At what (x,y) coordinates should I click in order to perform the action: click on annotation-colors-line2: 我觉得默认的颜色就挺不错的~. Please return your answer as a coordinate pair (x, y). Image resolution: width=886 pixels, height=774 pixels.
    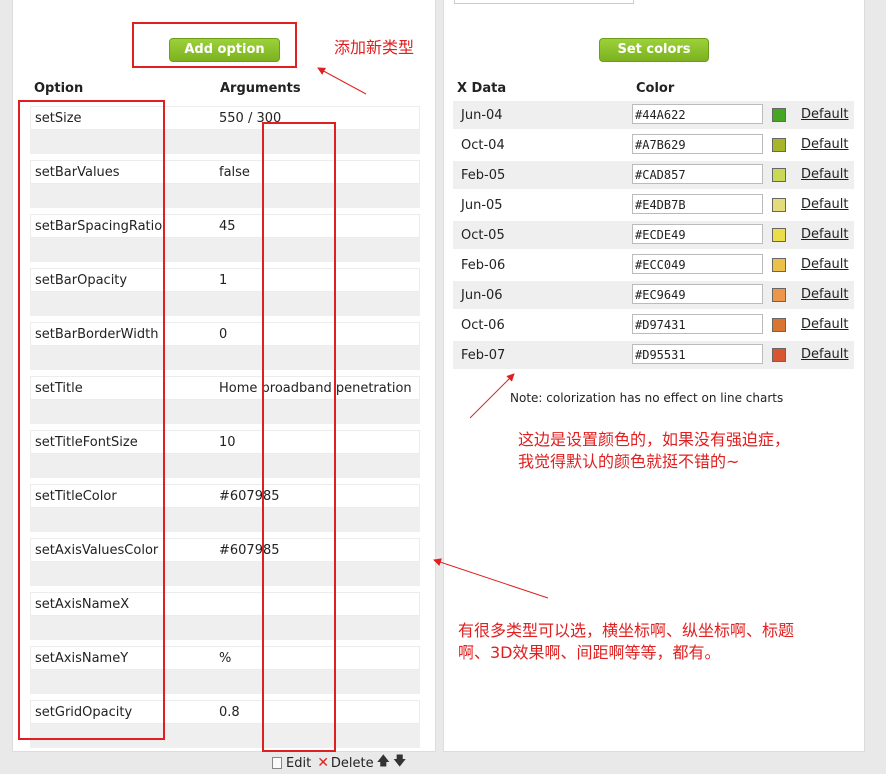
    Looking at the image, I should click on (629, 461).